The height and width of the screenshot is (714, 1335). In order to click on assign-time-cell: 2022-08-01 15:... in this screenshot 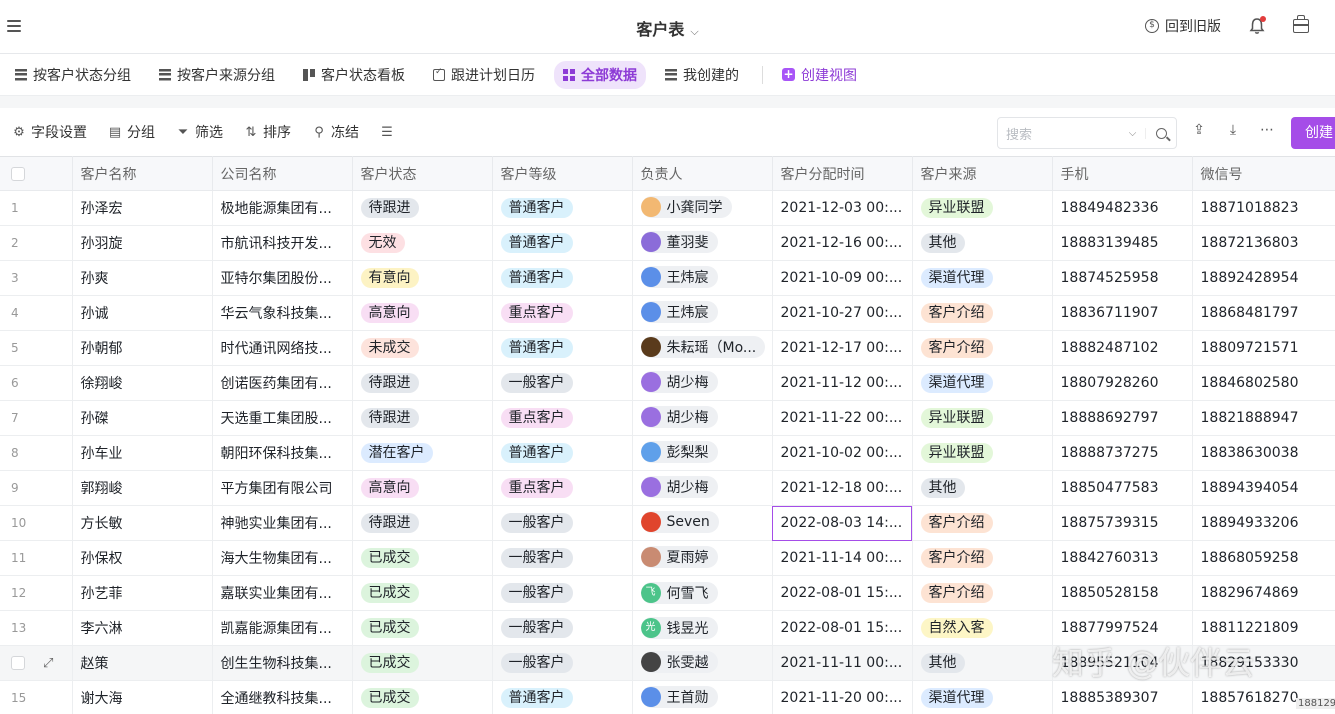, I will do `click(842, 593)`.